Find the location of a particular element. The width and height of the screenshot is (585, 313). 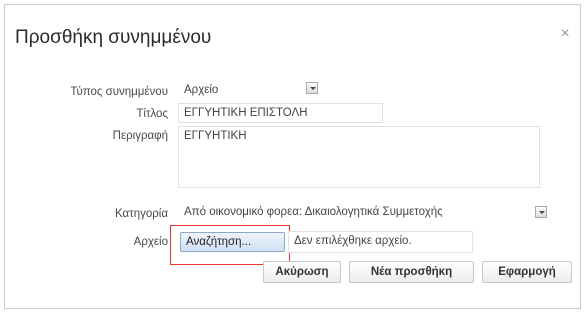

title-input-value: ΕΓΓΥΗΤΙΚΗ ΕΠΙΣΤΟΛΗ is located at coordinates (246, 113).